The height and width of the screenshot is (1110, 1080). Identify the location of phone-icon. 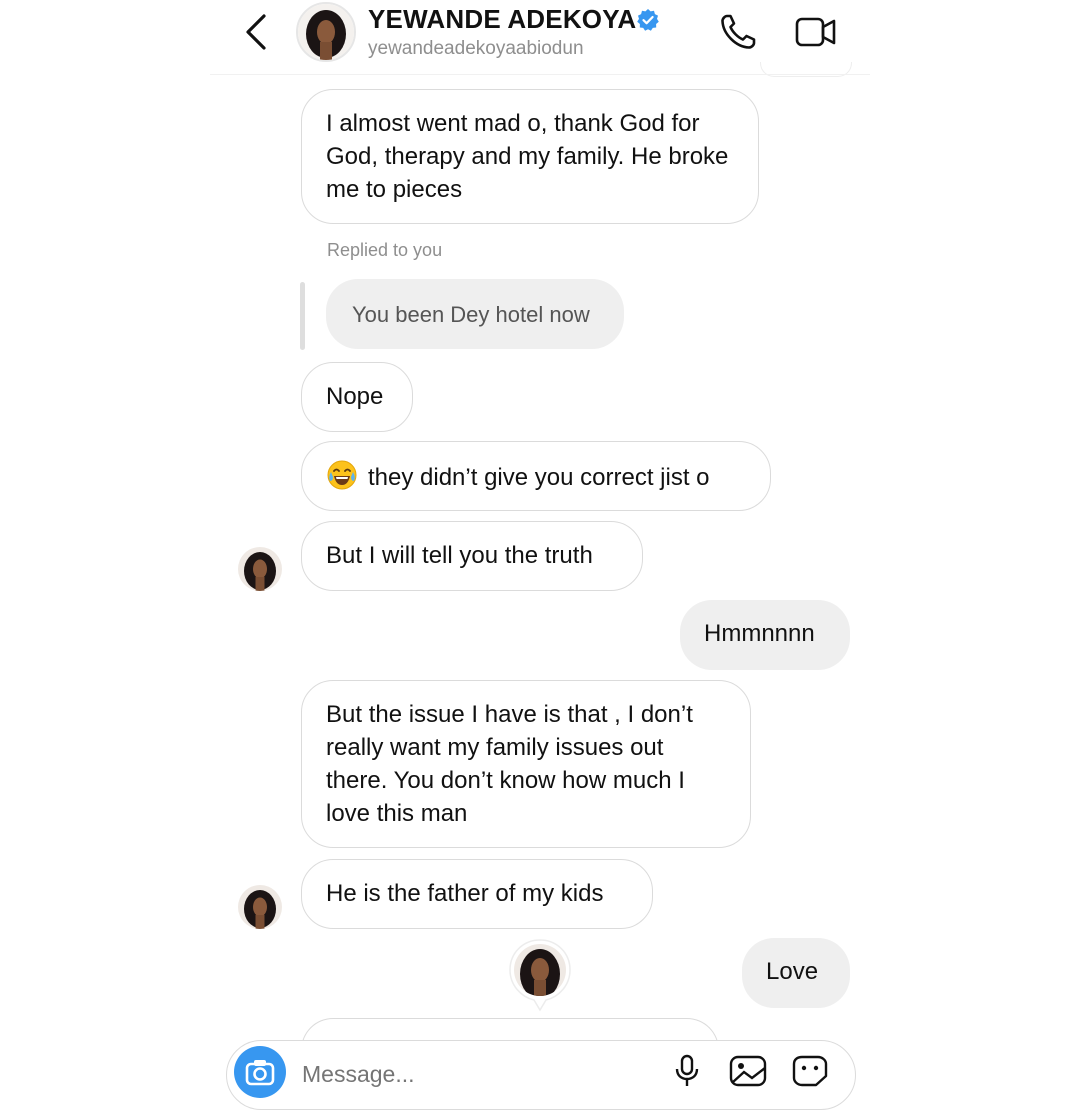
(738, 32).